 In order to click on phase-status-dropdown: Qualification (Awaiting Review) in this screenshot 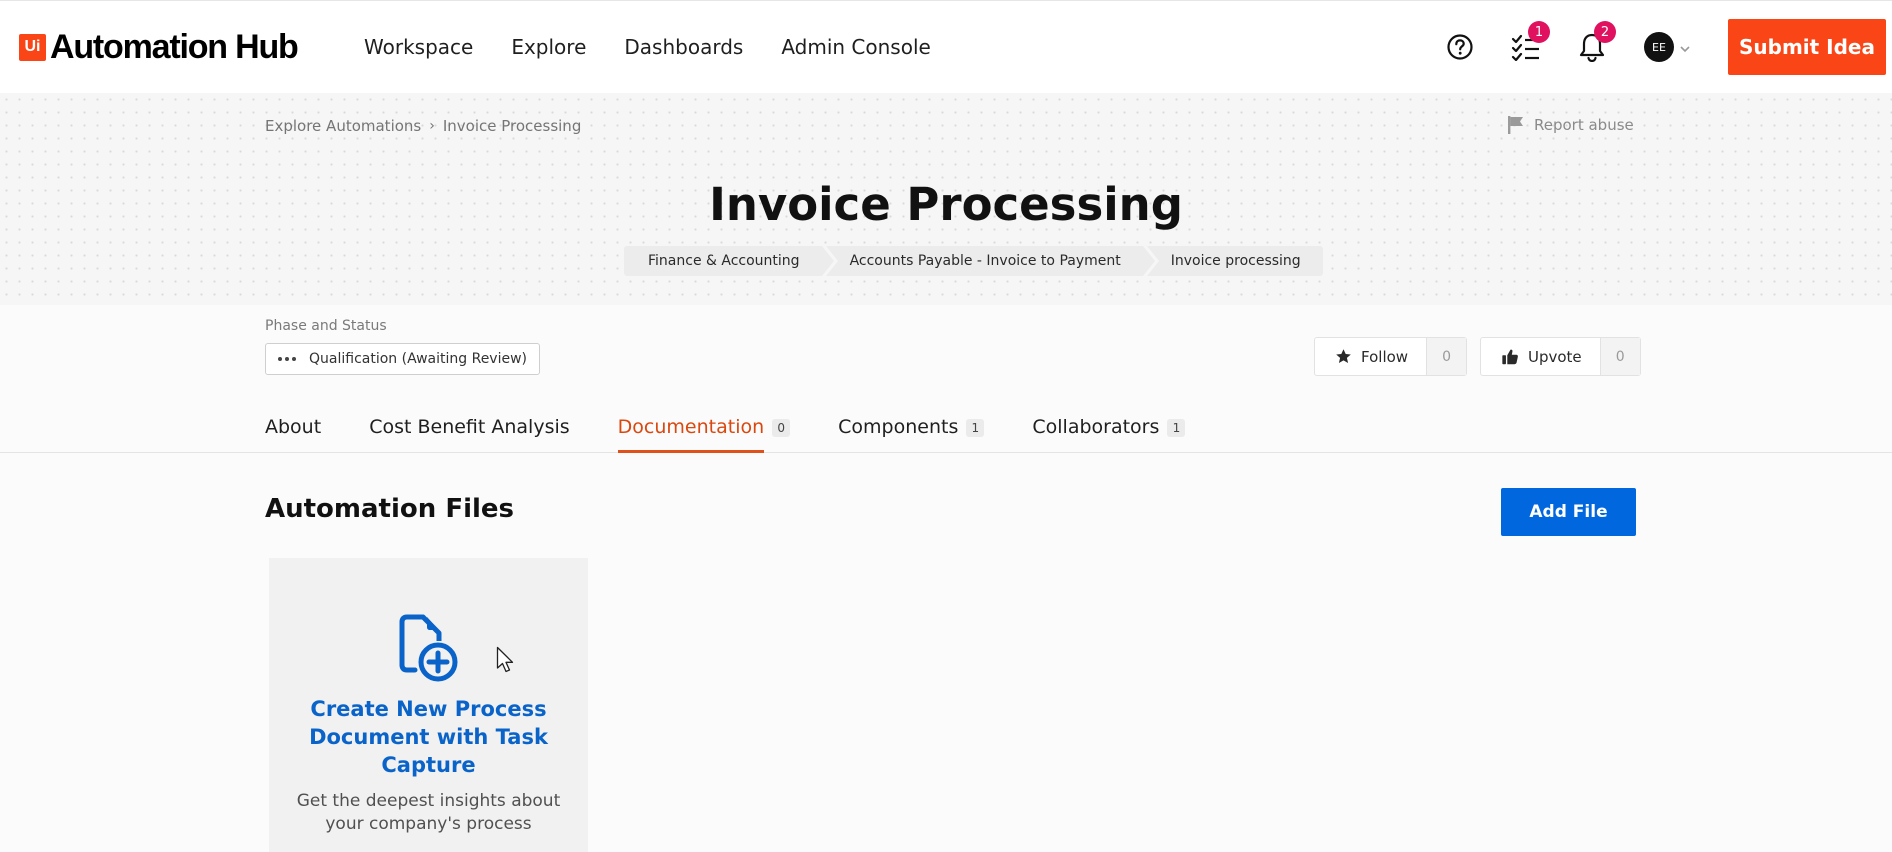, I will do `click(403, 359)`.